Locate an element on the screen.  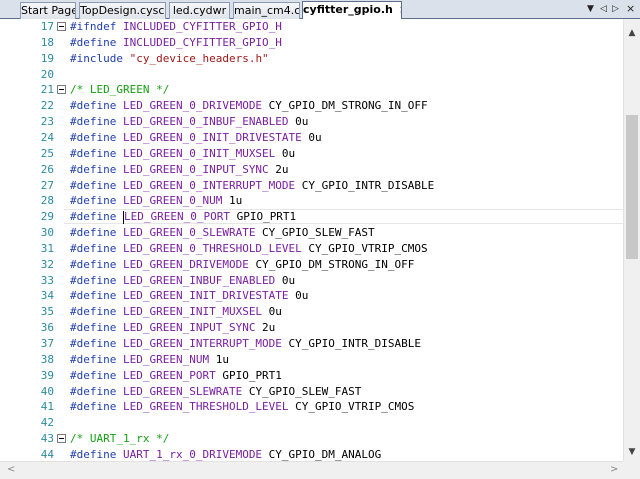
code-line: 28 #define LED_GREEN_0_NUM 1u is located at coordinates (311, 200).